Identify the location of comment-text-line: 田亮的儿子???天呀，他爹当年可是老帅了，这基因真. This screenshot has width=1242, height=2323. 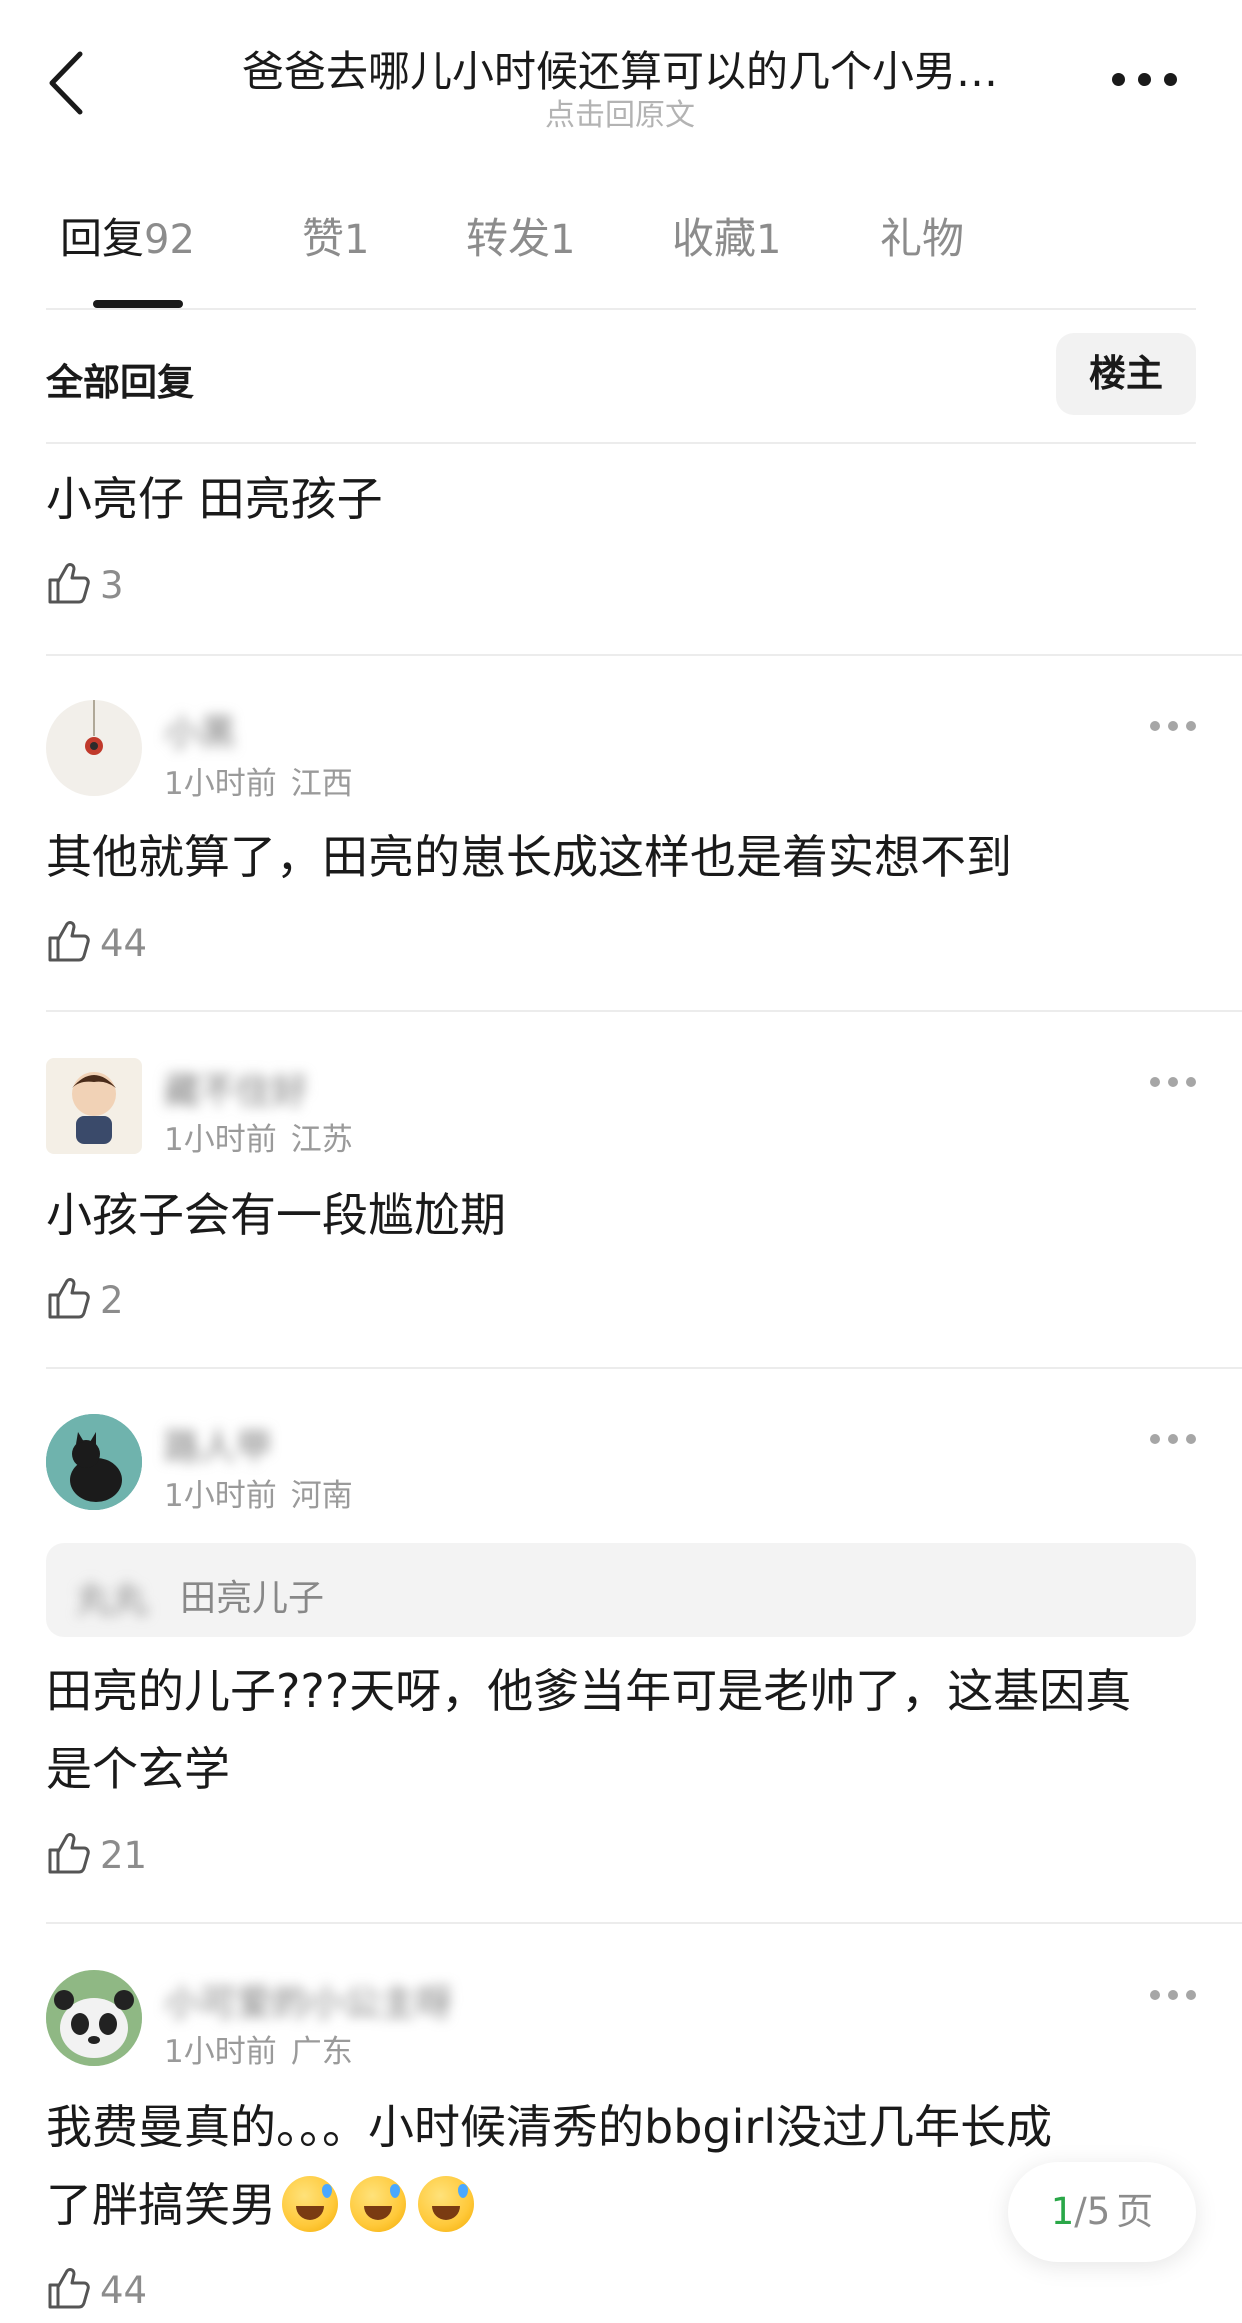
(589, 1691).